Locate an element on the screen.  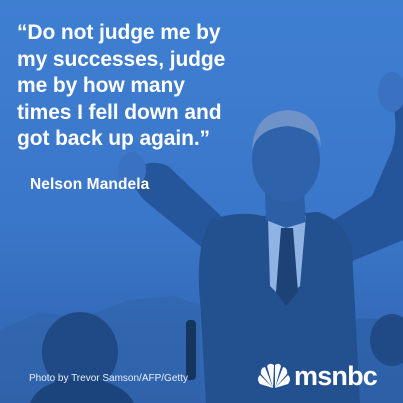
msnbc-logo: msnbc is located at coordinates (317, 376).